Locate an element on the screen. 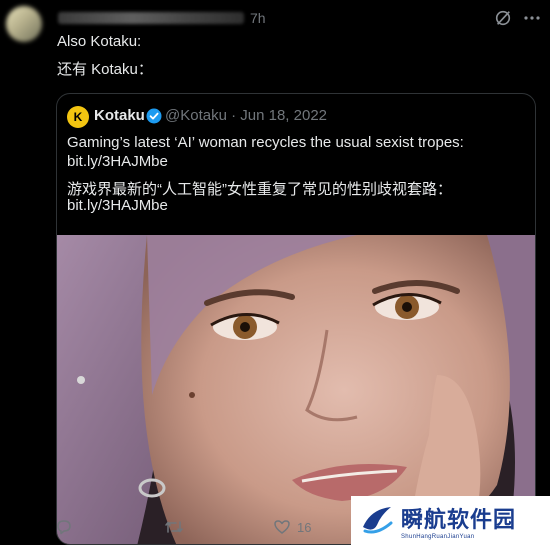 Image resolution: width=550 pixels, height=545 pixels. reply-button is located at coordinates (64, 527).